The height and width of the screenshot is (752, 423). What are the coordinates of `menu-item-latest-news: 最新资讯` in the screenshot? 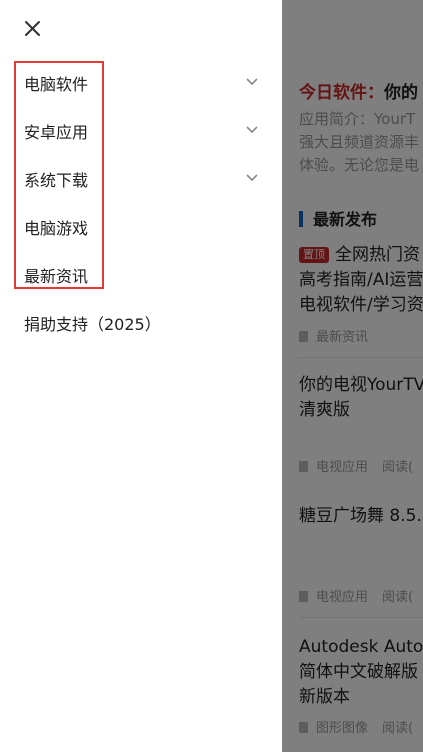 It's located at (141, 274).